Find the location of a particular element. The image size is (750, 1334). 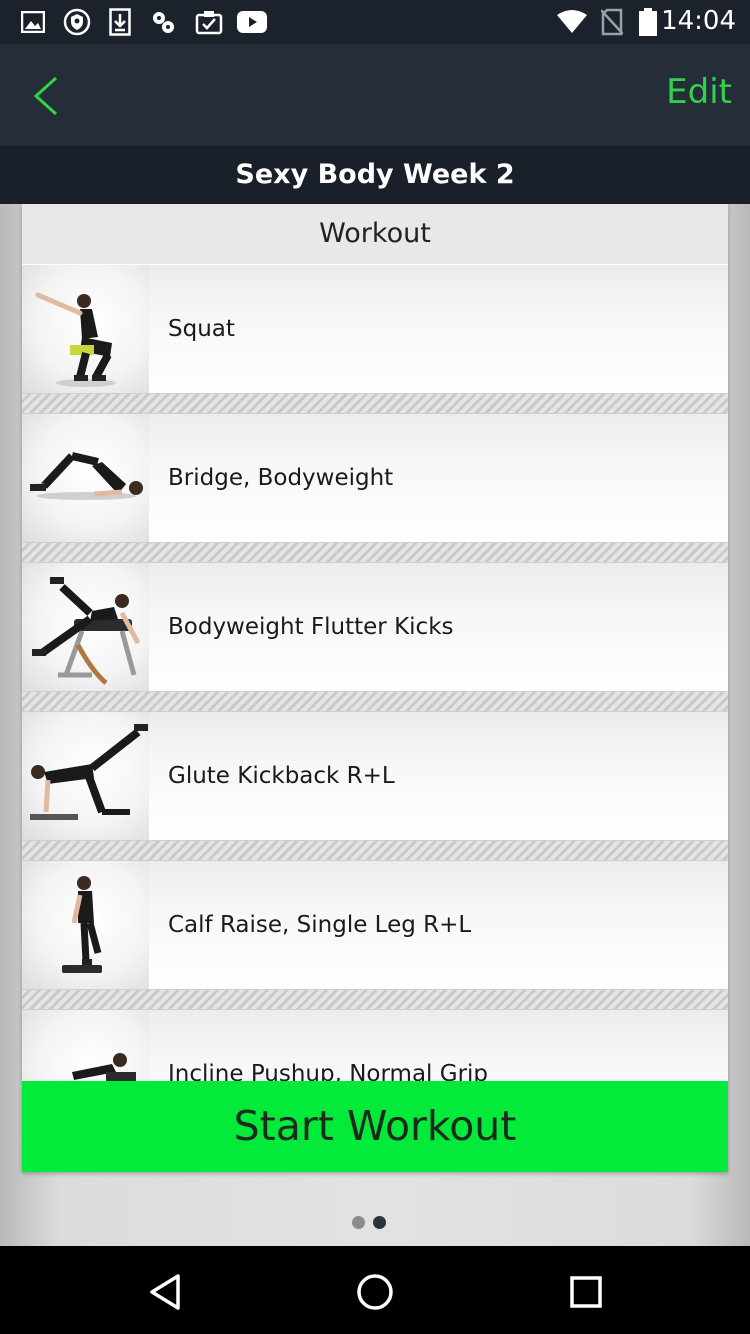

image-icon is located at coordinates (33, 22).